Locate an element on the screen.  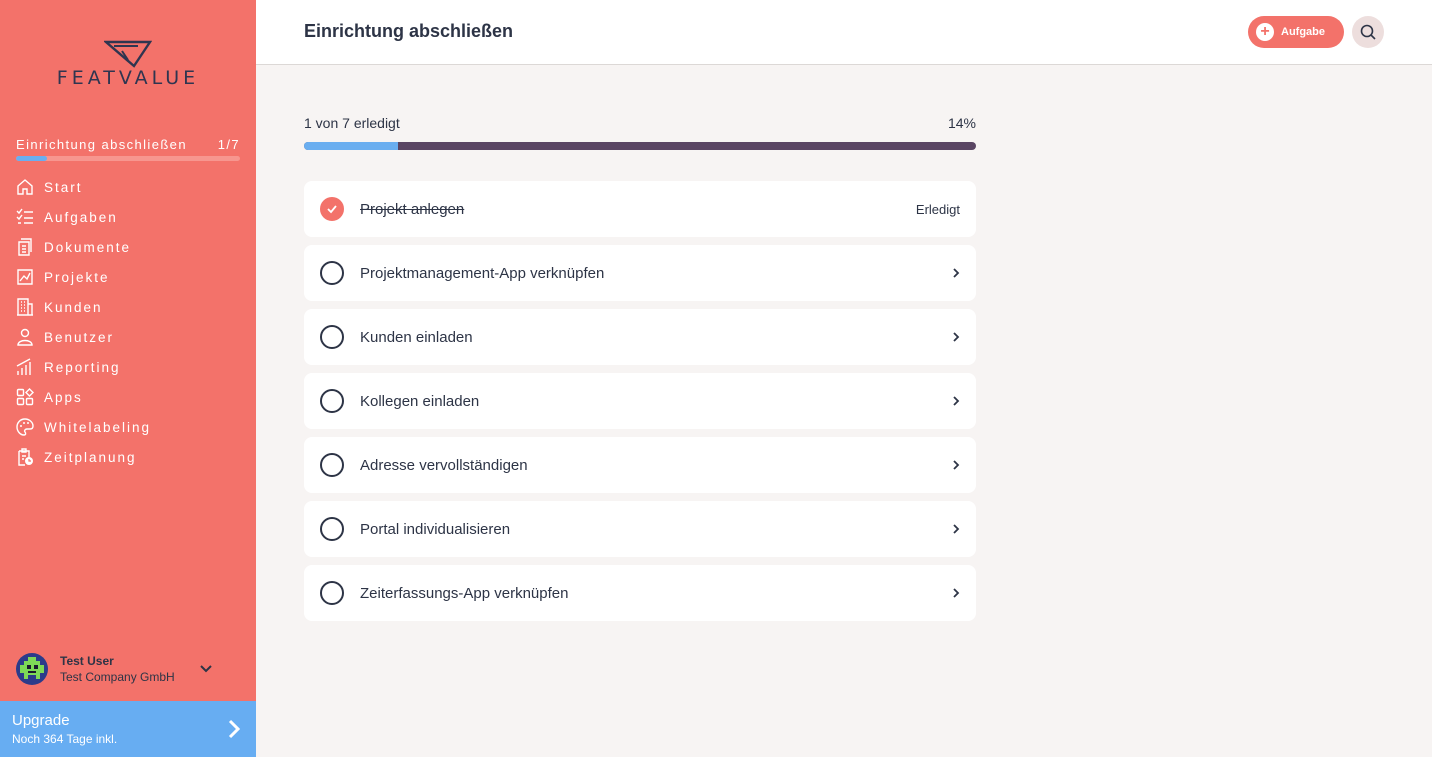
task-status: Erledigt is located at coordinates (937, 209).